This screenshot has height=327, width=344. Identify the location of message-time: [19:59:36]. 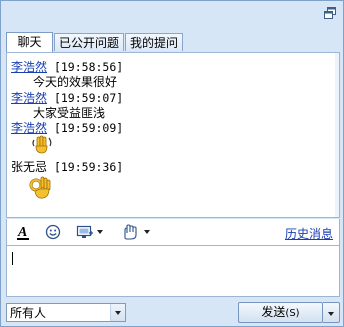
(88, 167).